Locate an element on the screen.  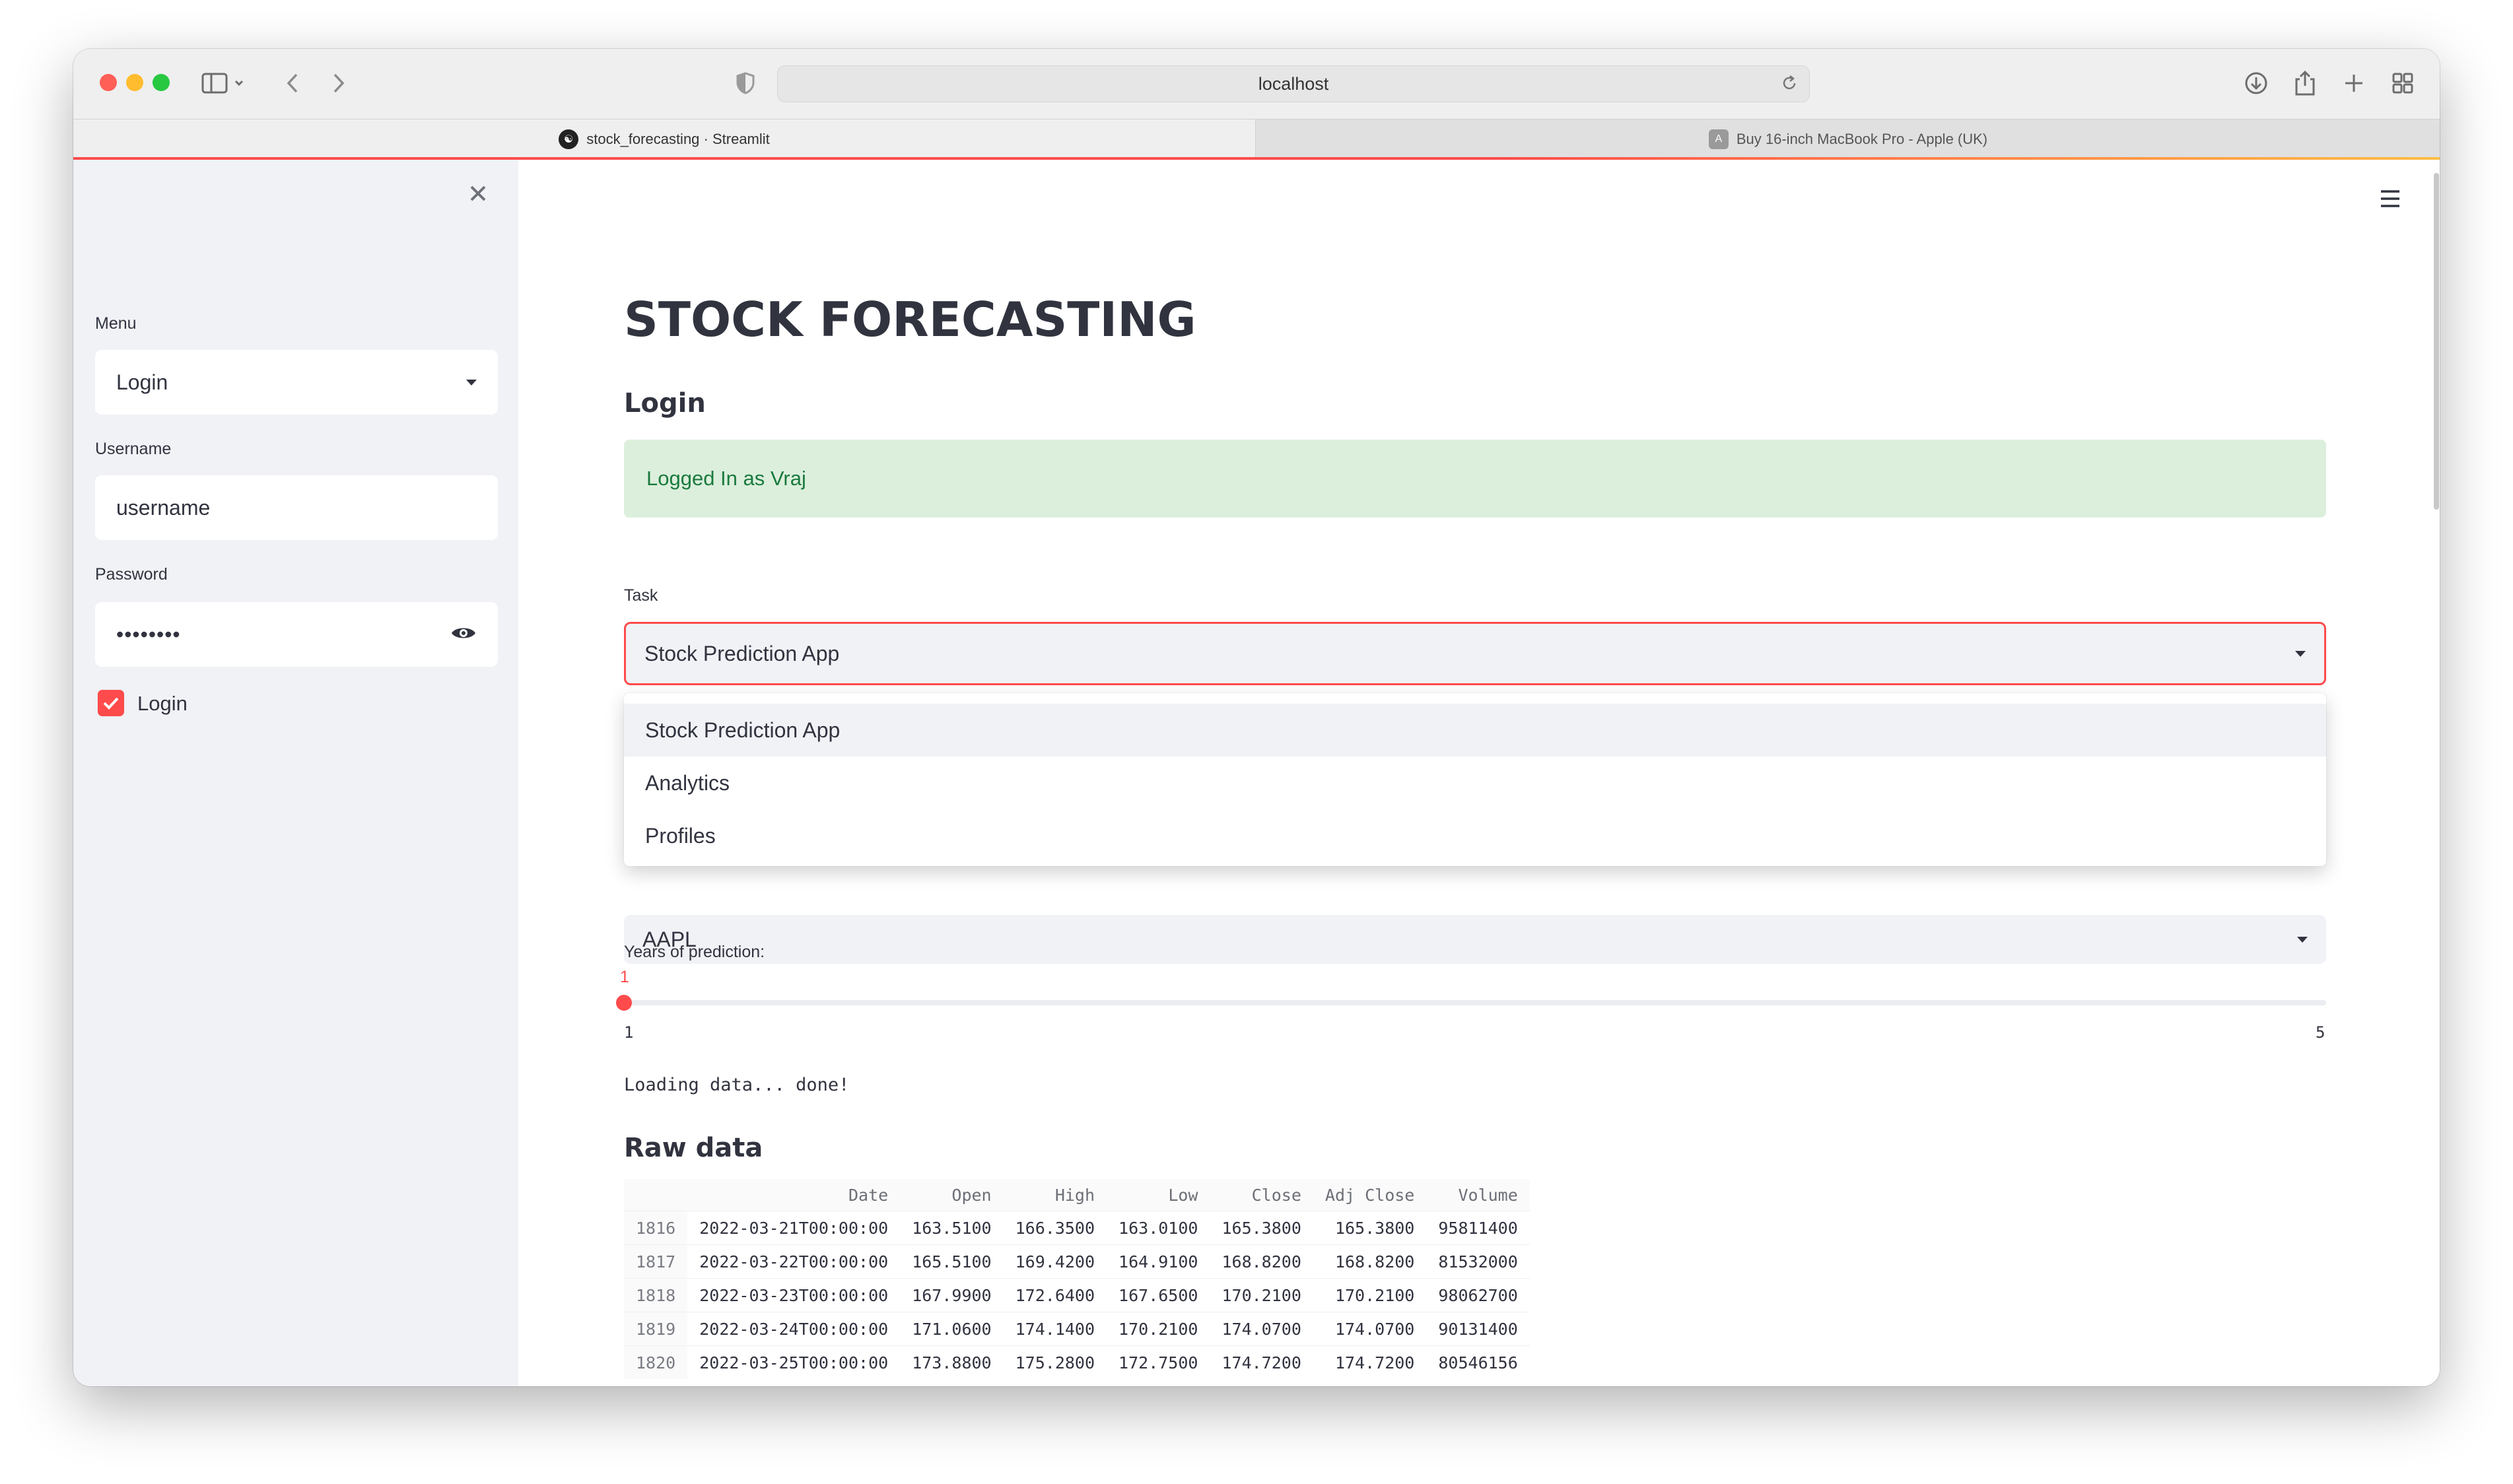
raw-data-heading: Raw data is located at coordinates (693, 1148).